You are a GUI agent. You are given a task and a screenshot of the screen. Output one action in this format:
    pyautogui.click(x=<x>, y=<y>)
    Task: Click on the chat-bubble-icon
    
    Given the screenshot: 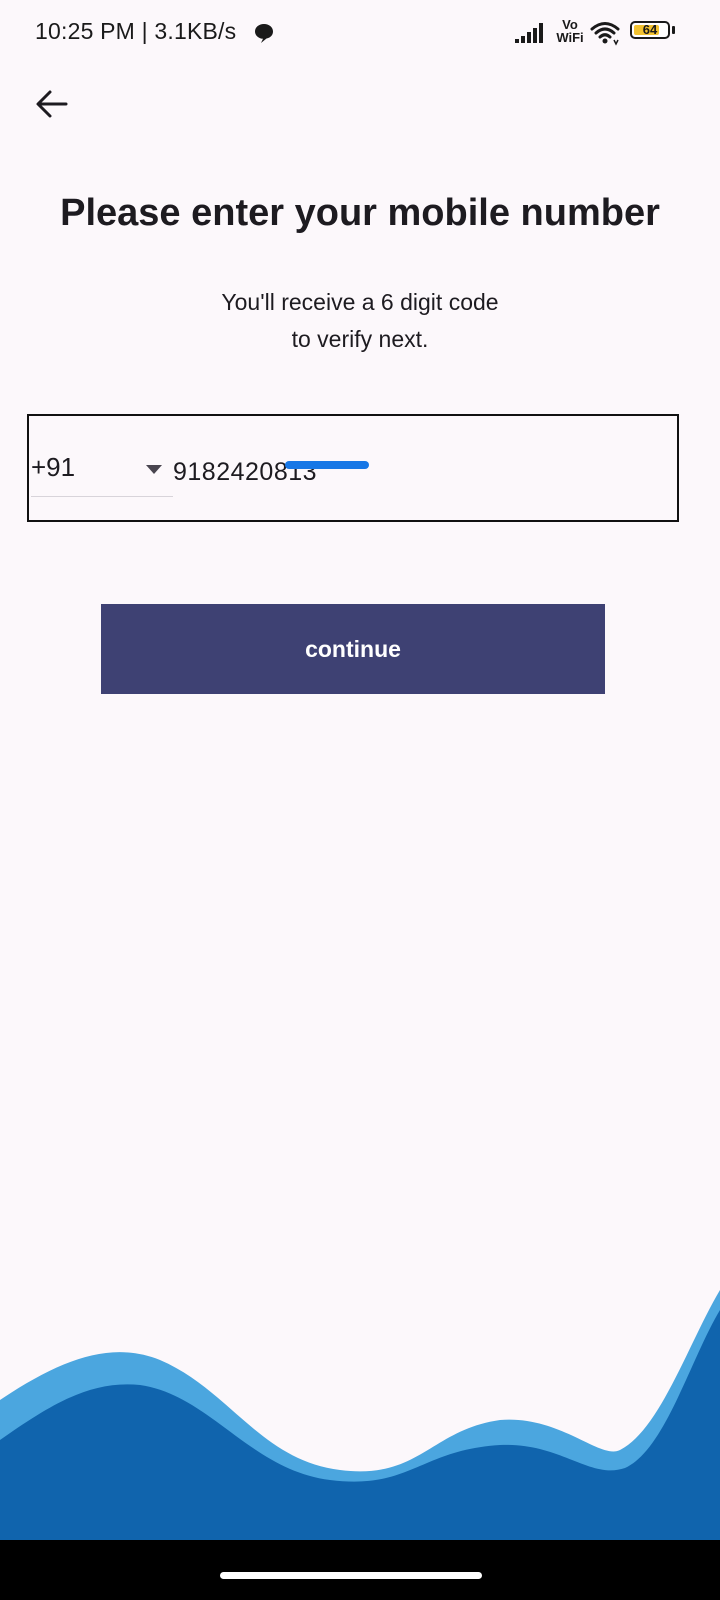 What is the action you would take?
    pyautogui.click(x=264, y=33)
    